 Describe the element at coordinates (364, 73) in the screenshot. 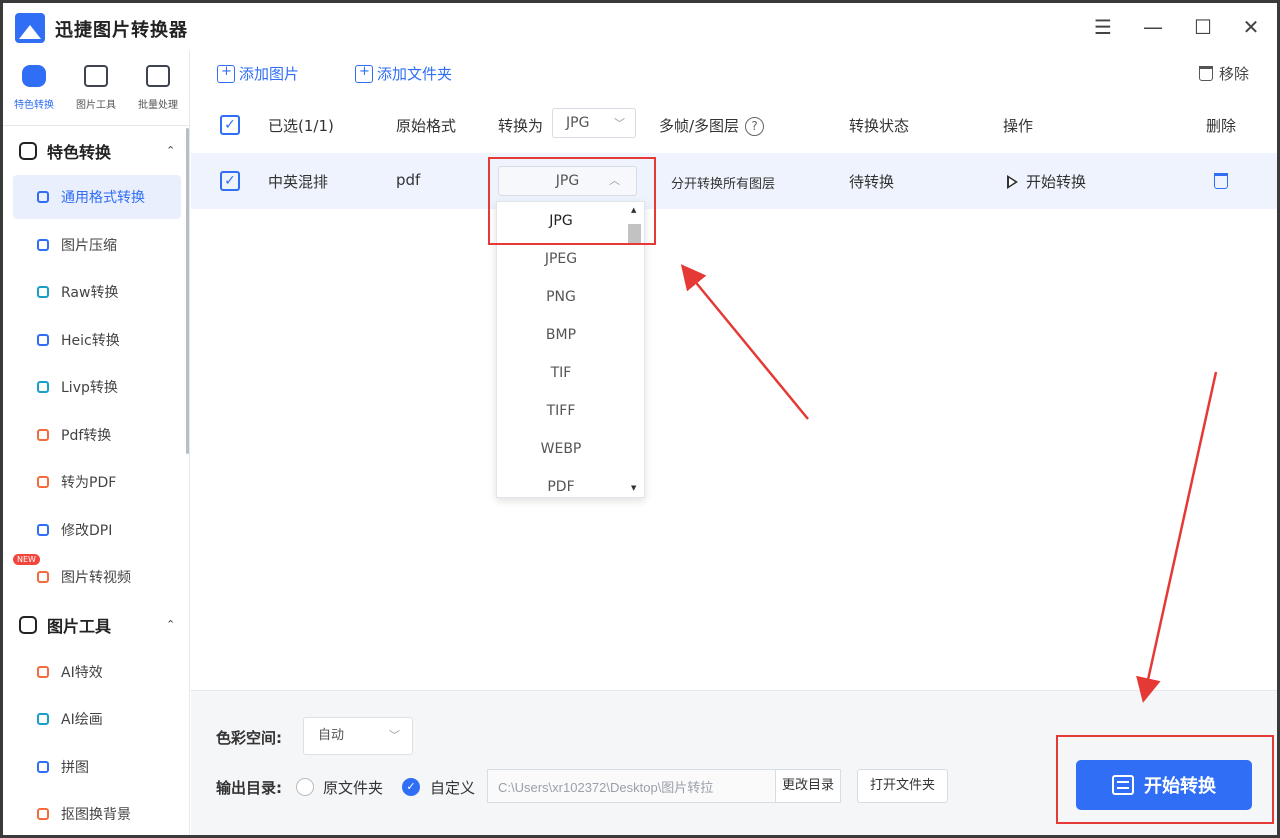

I see `add-folder-icon` at that location.